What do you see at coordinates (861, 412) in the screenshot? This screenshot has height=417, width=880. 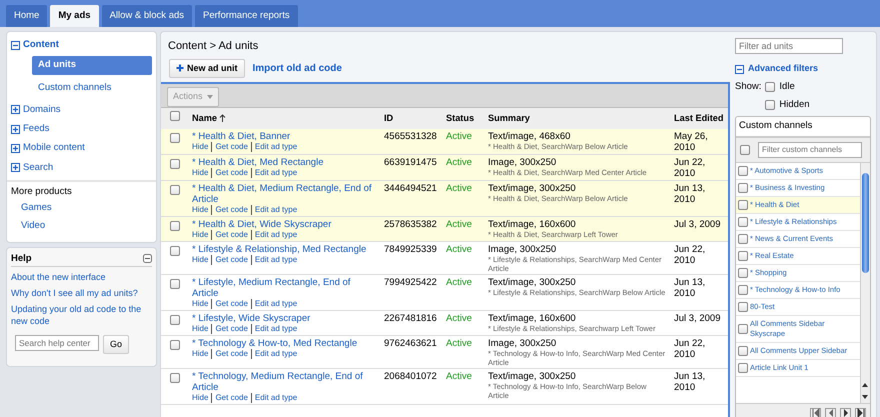 I see `last-page-icon` at bounding box center [861, 412].